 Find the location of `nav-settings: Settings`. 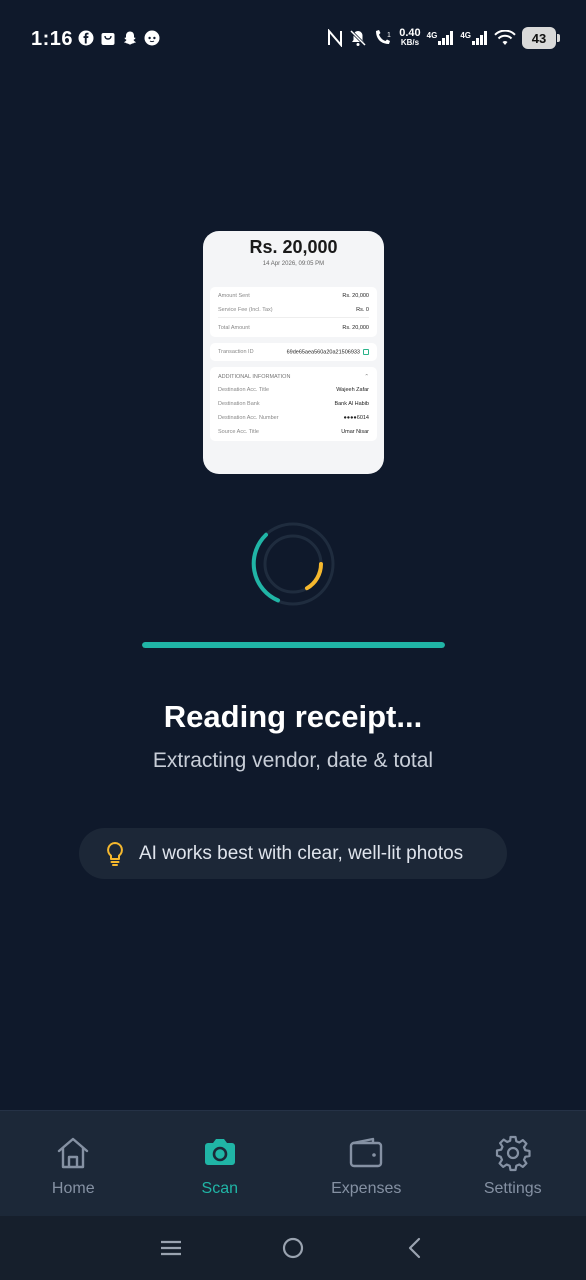

nav-settings: Settings is located at coordinates (513, 1163).